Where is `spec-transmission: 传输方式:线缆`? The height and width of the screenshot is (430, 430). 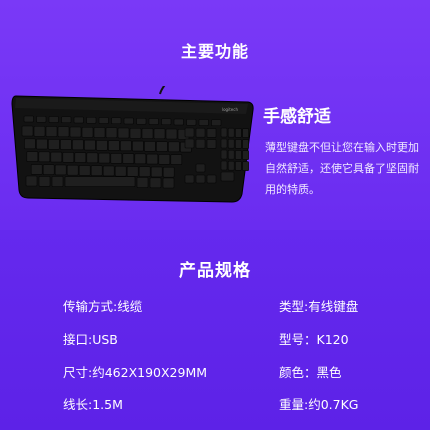
spec-transmission: 传输方式:线缆 is located at coordinates (103, 306).